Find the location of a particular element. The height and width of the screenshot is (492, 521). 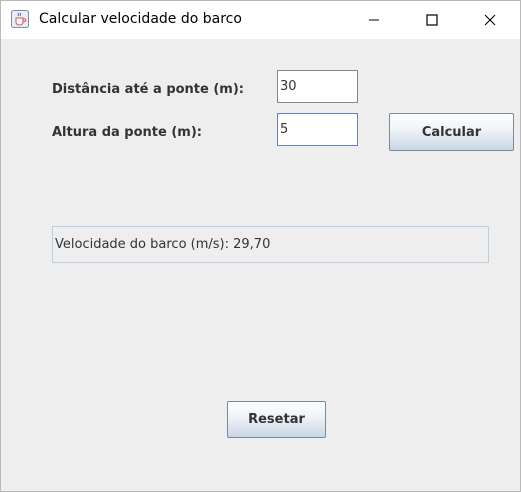

minimize-button is located at coordinates (374, 20).